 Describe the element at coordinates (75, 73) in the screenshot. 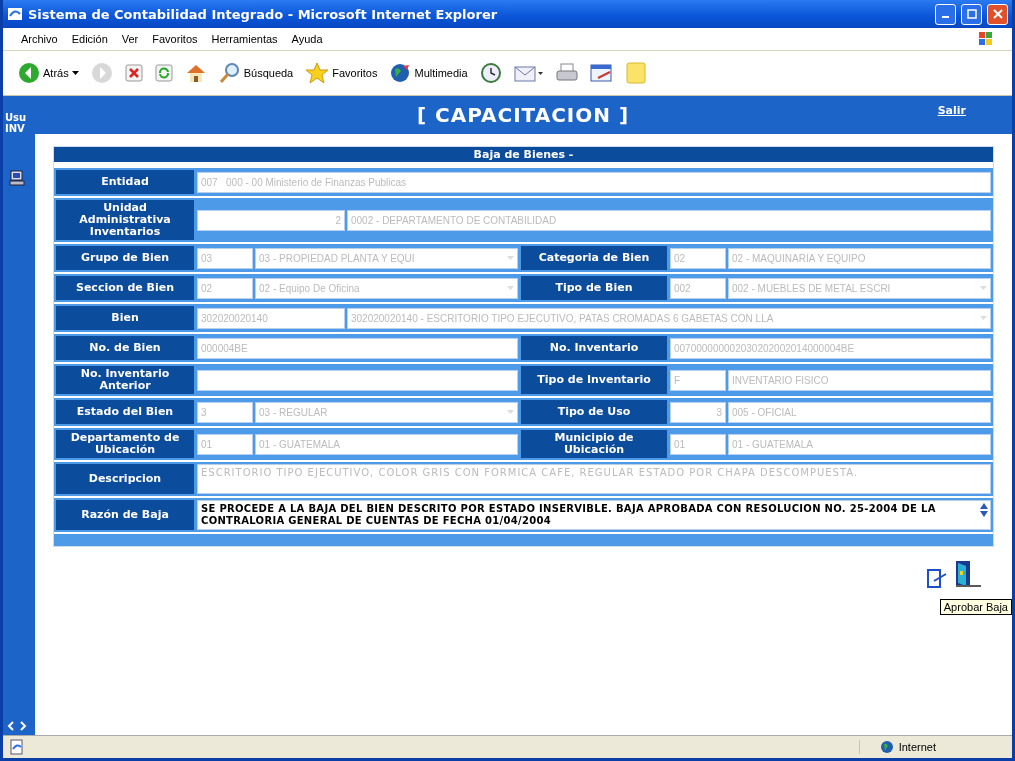

I see `caret-icon` at that location.